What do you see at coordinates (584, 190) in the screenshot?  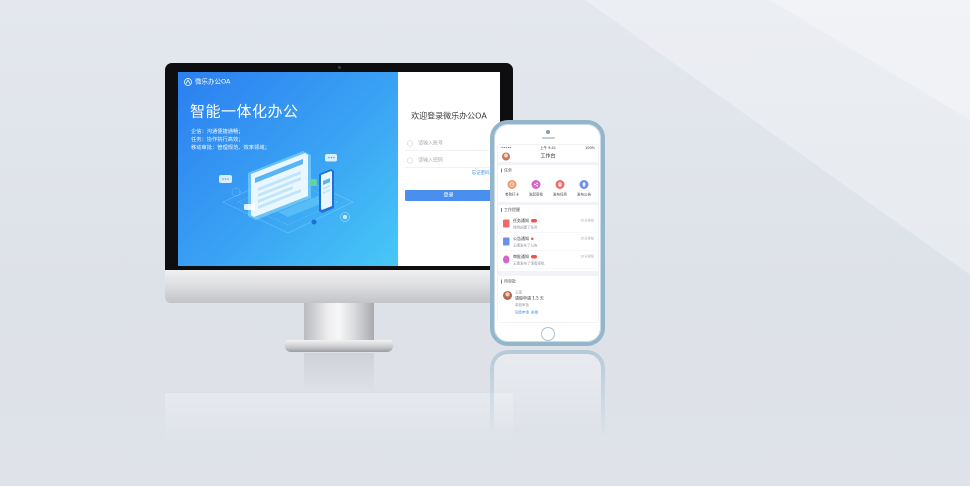 I see `quick-action-announcement: 发布公告` at bounding box center [584, 190].